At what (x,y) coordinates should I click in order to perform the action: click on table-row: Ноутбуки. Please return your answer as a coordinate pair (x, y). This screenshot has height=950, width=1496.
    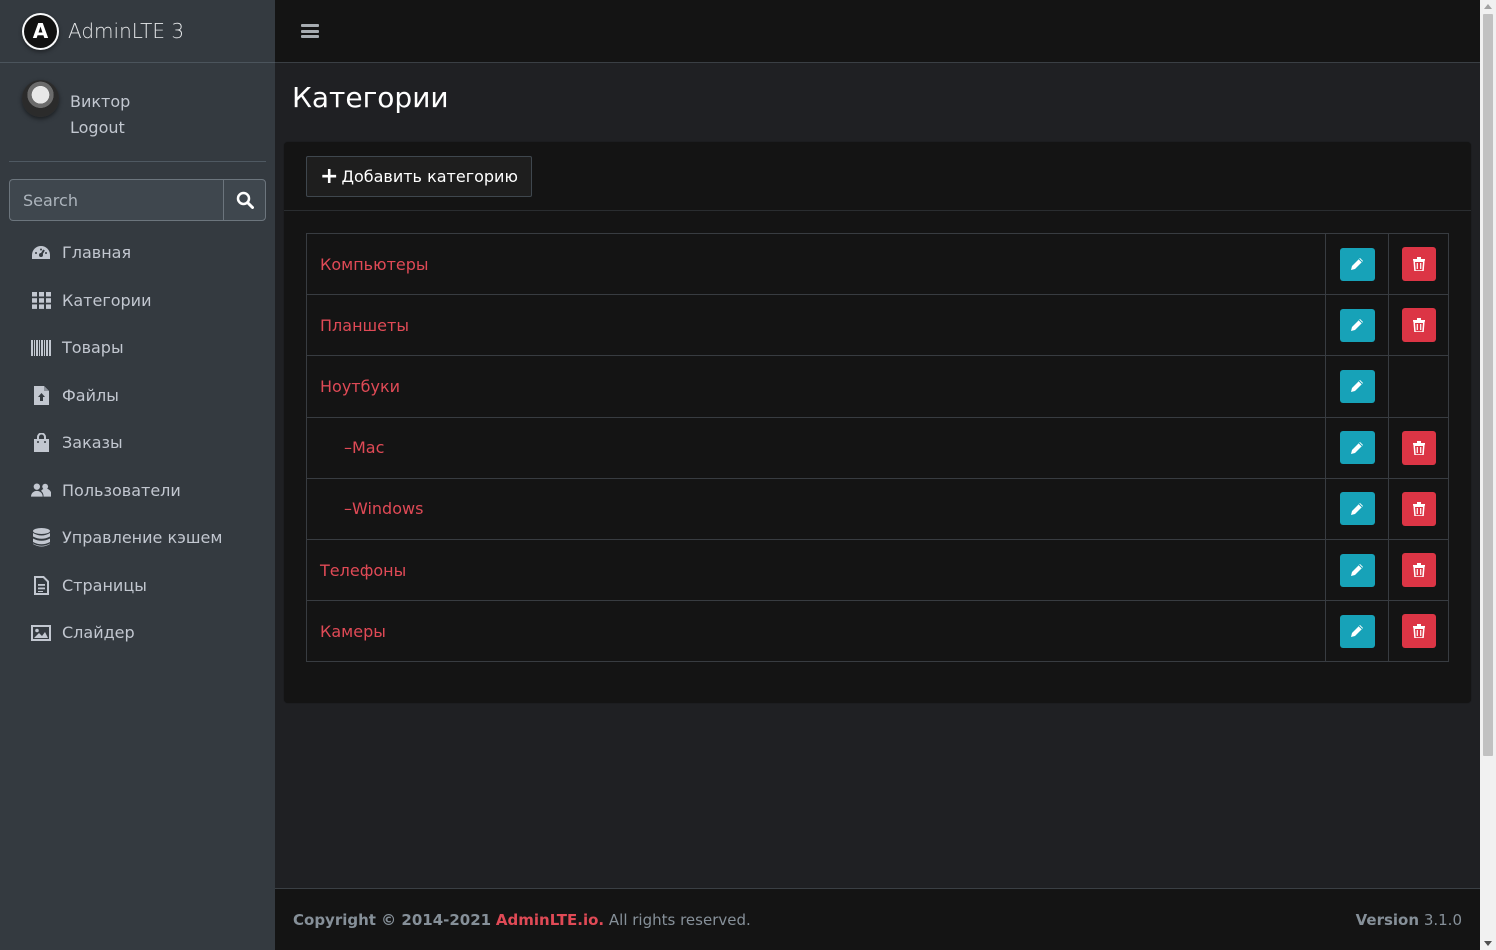
    Looking at the image, I should click on (877, 386).